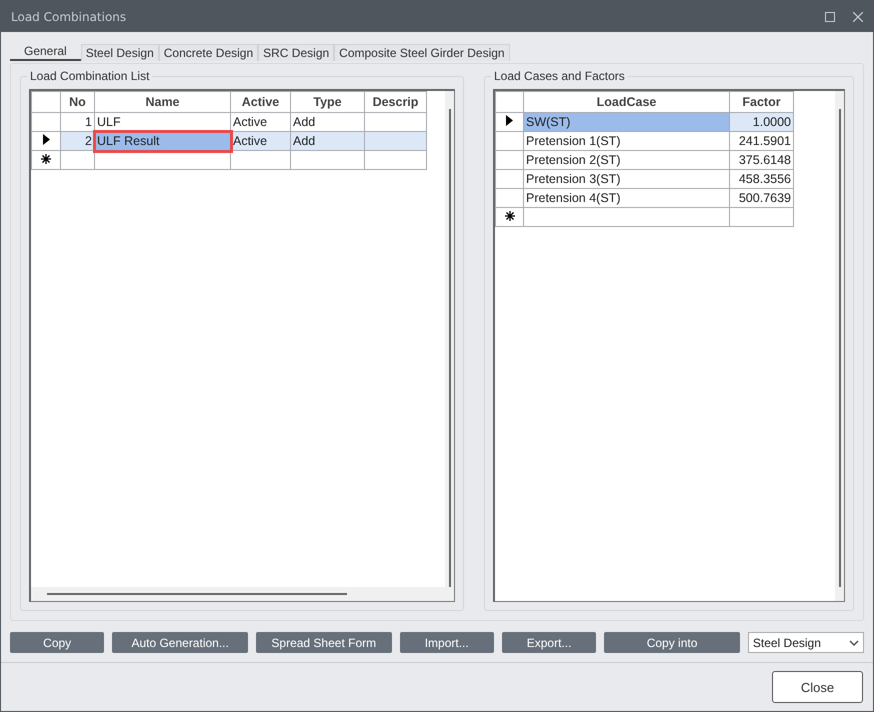 Image resolution: width=874 pixels, height=712 pixels. I want to click on chevron-down-icon, so click(854, 643).